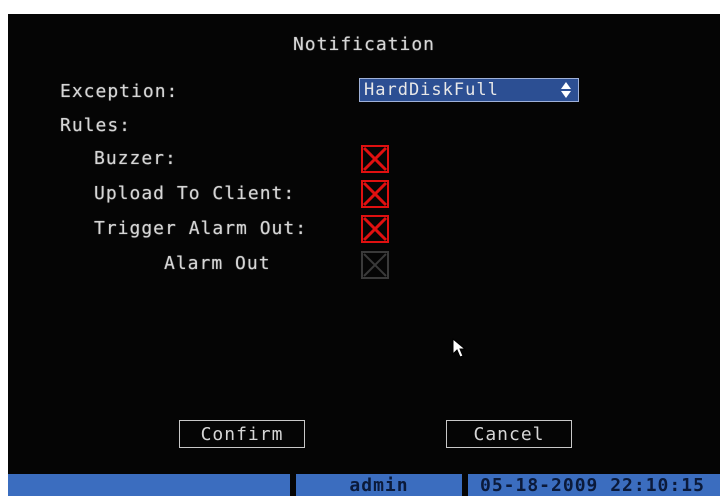 The height and width of the screenshot is (496, 720). What do you see at coordinates (379, 485) in the screenshot?
I see `status-user: admin` at bounding box center [379, 485].